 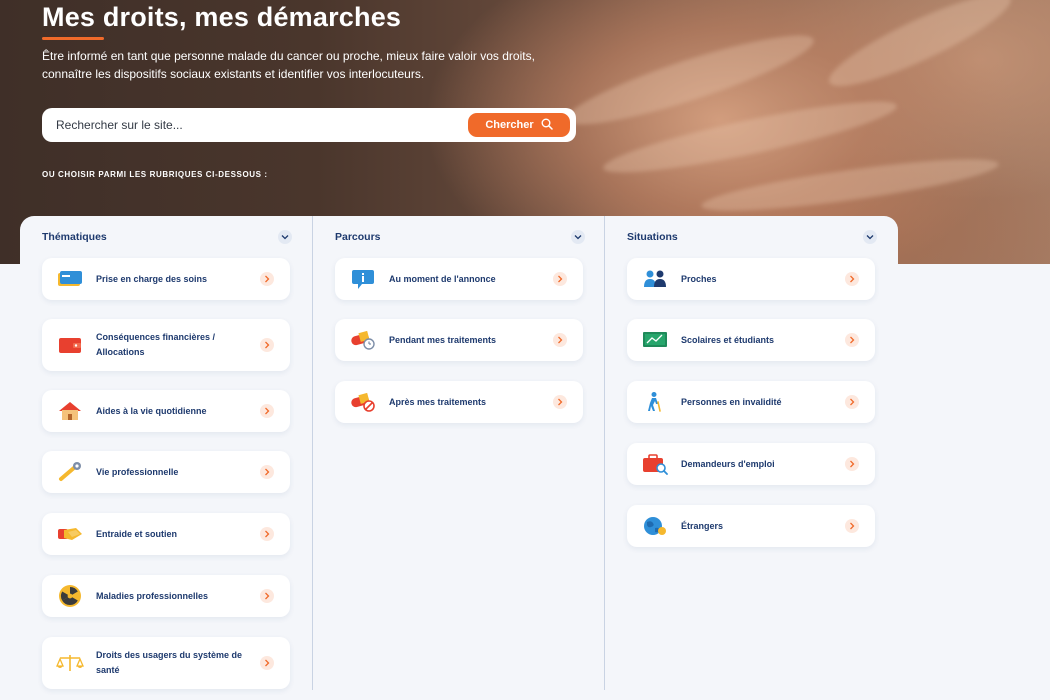 I want to click on pill-clock-icon, so click(x=363, y=340).